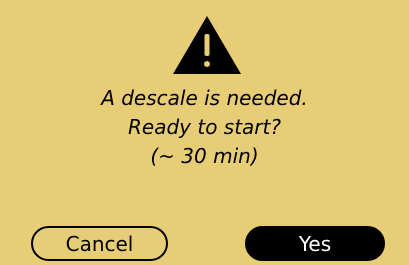  Describe the element at coordinates (204, 98) in the screenshot. I see `message-line-1: A descale is needed.` at that location.